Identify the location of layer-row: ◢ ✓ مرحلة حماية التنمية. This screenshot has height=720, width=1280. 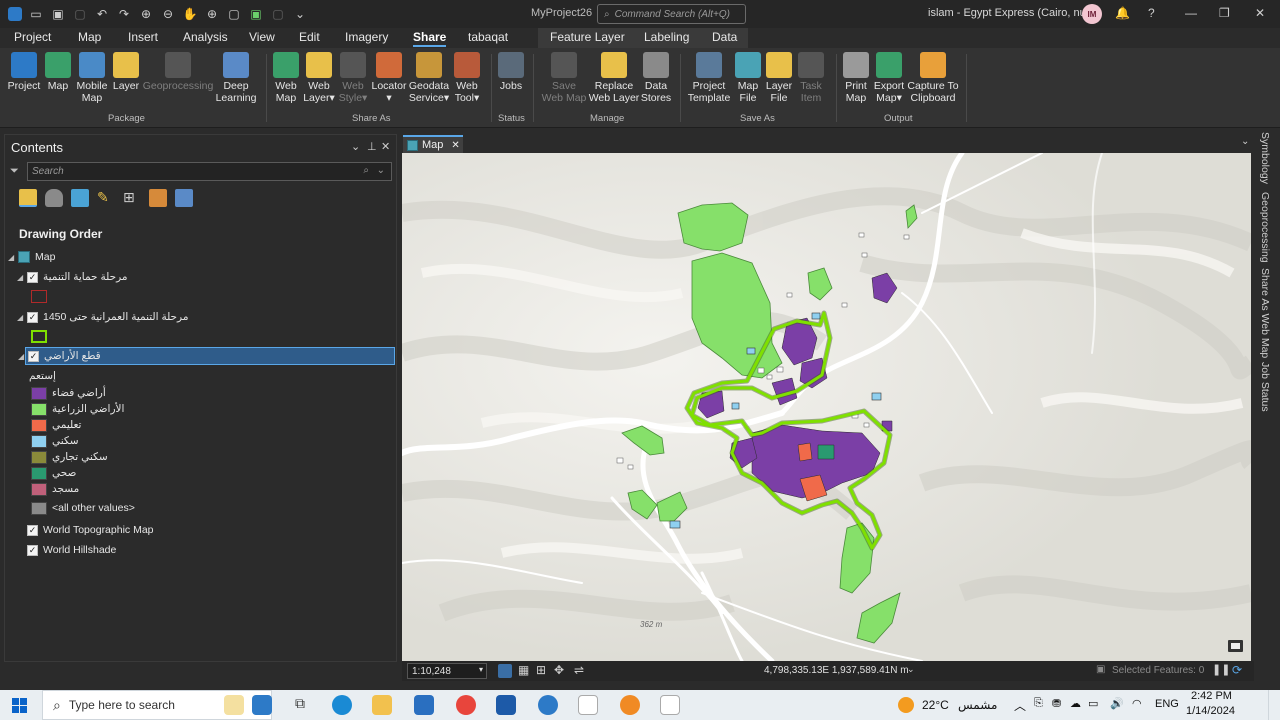
(200, 277).